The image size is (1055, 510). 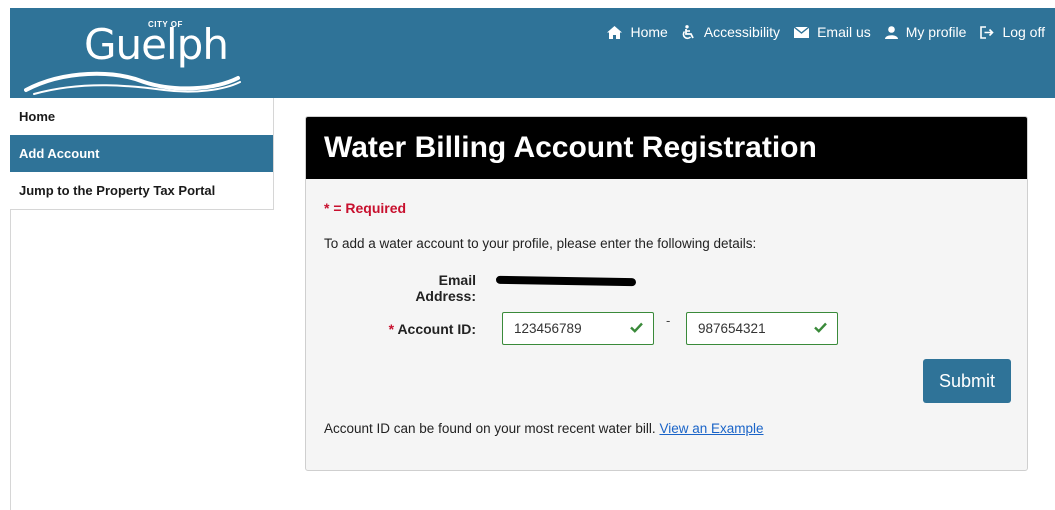 What do you see at coordinates (891, 32) in the screenshot?
I see `user-icon` at bounding box center [891, 32].